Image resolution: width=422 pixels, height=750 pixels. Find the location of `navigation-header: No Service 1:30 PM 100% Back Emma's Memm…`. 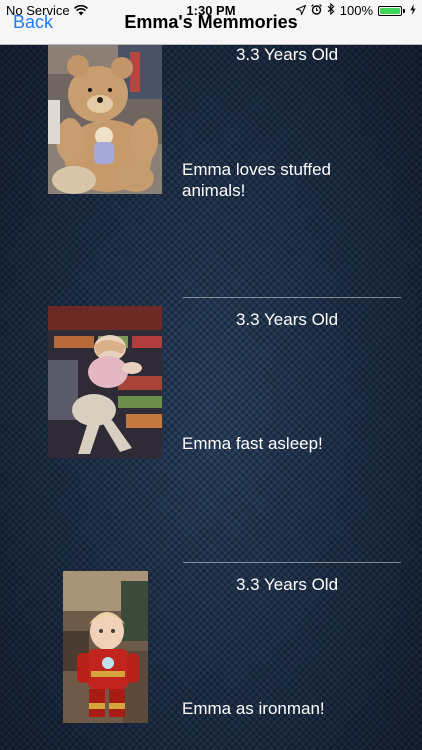

navigation-header: No Service 1:30 PM 100% Back Emma's Memm… is located at coordinates (211, 22).